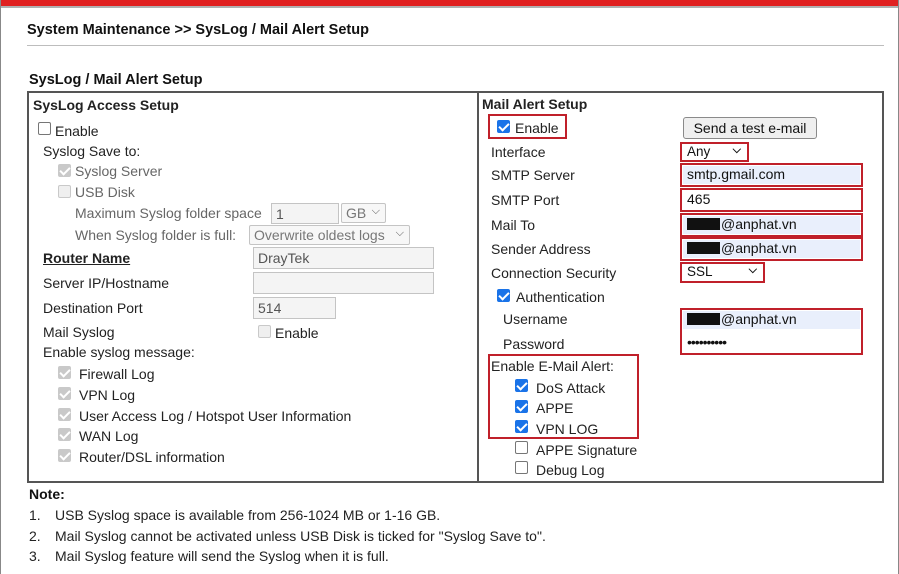 The width and height of the screenshot is (899, 574). Describe the element at coordinates (535, 104) in the screenshot. I see `mail-panel-title: Mail Alert Setup` at that location.